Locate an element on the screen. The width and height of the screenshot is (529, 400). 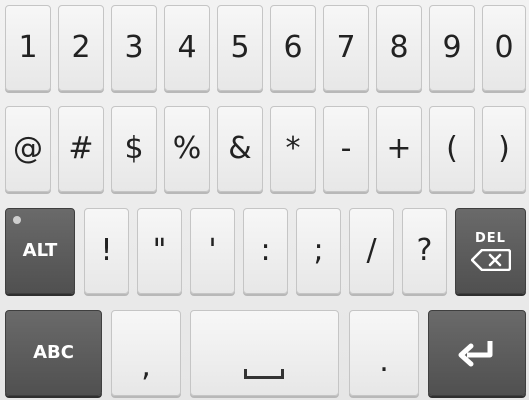
key-label: ) is located at coordinates (504, 148).